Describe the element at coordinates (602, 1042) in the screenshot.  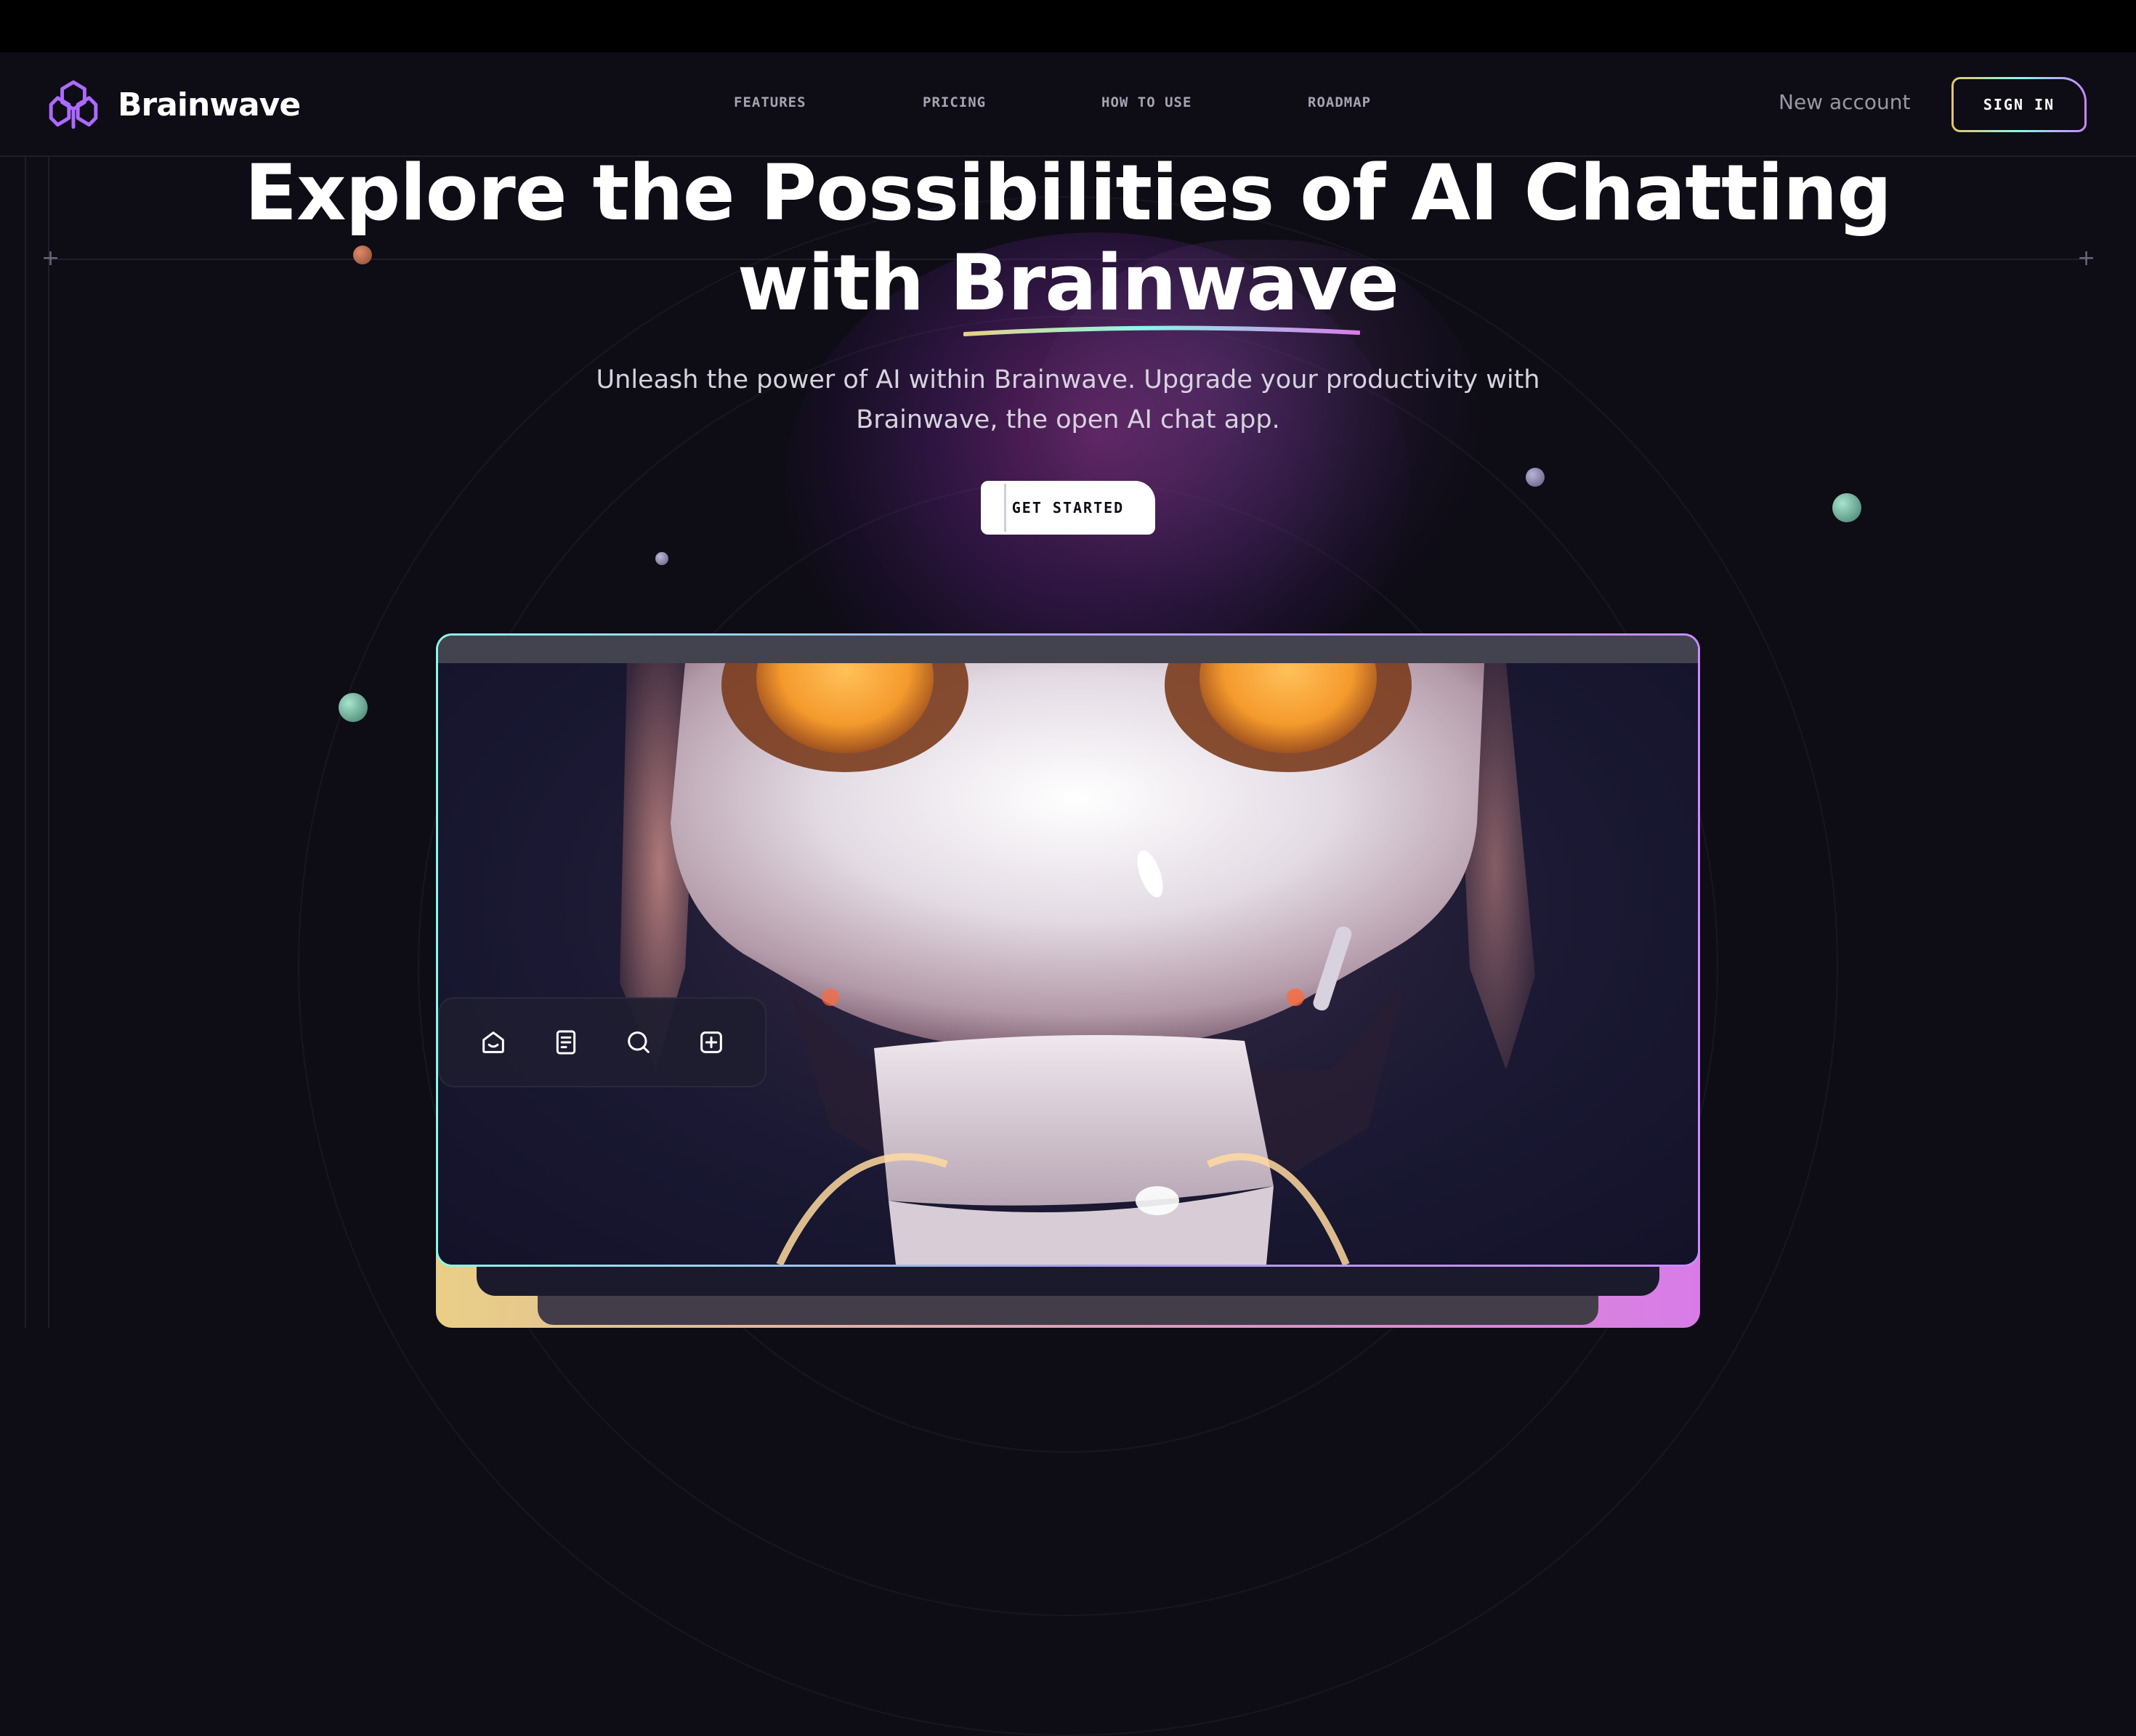
I see `quick-actions-toolbar` at that location.